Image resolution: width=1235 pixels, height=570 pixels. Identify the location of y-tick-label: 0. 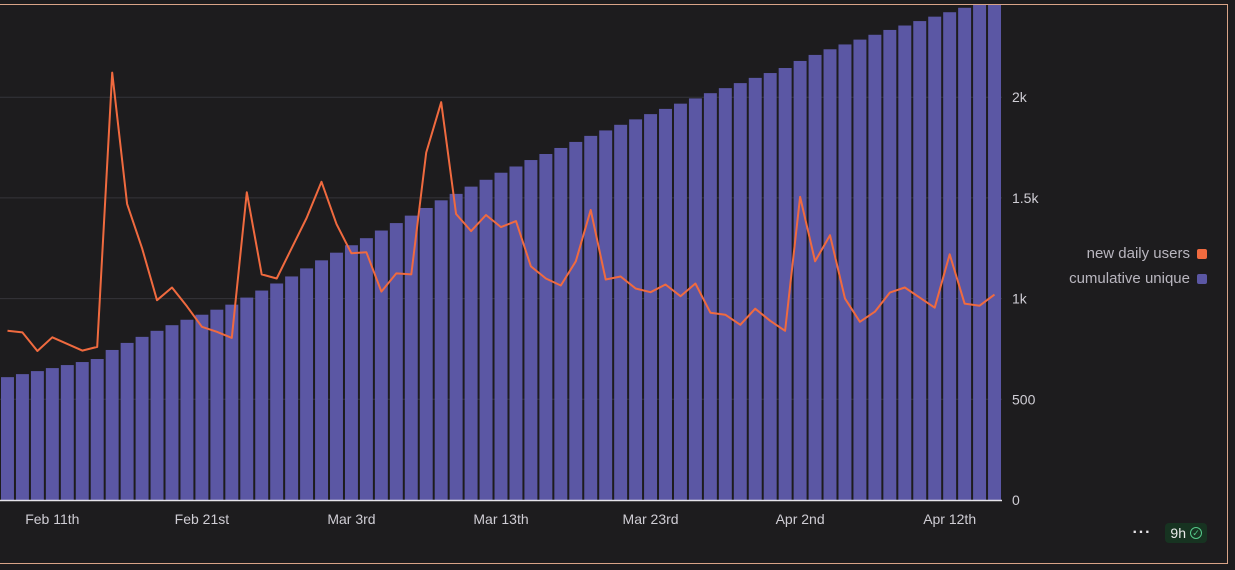
(1016, 500).